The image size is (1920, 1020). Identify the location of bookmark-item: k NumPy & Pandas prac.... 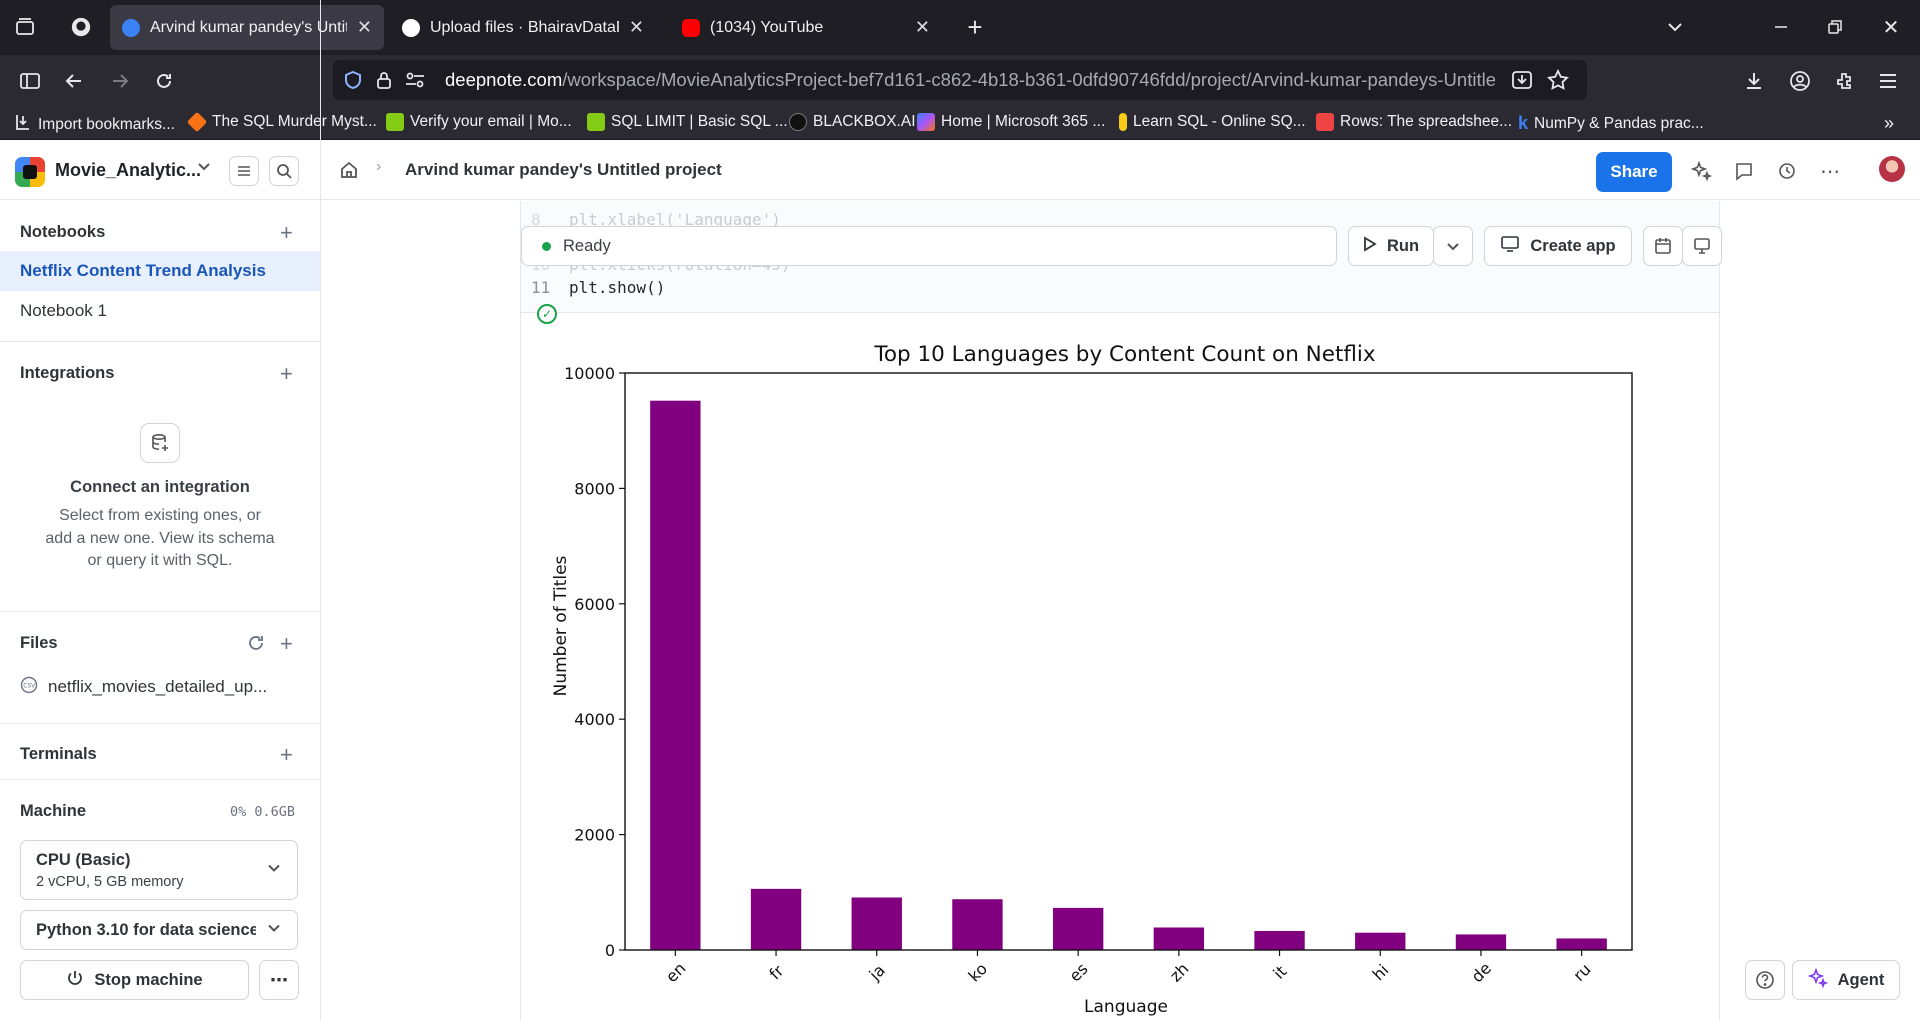
(1611, 123).